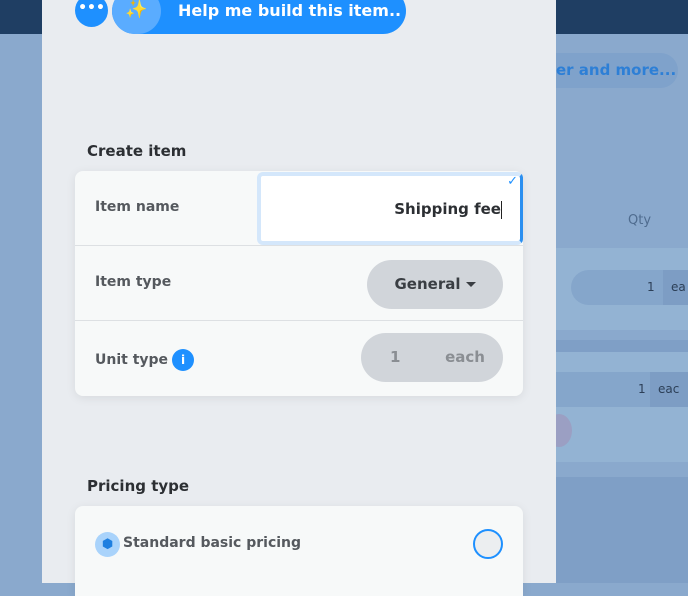 This screenshot has height=596, width=688. What do you see at coordinates (133, 282) in the screenshot?
I see `item-type-label: Item type` at bounding box center [133, 282].